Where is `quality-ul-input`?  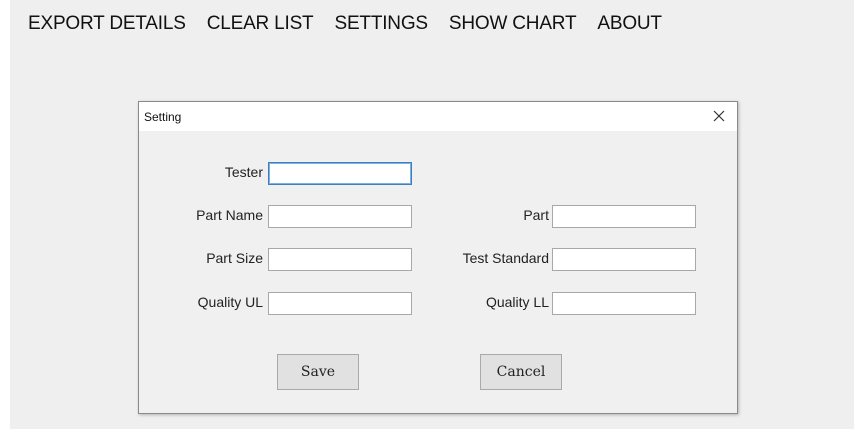
quality-ul-input is located at coordinates (340, 303).